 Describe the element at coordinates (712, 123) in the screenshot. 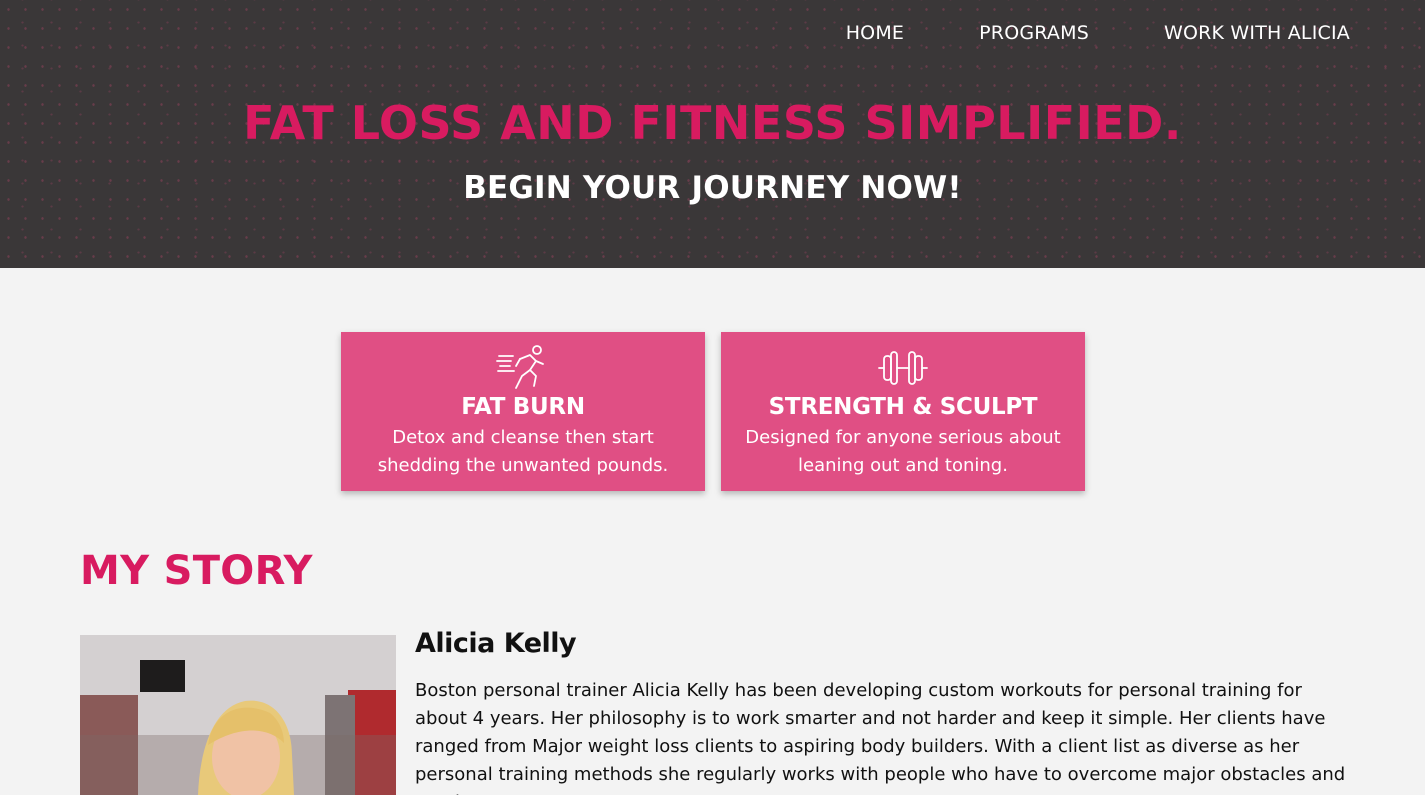

I see `hero-title: FAT LOSS AND FITNESS SIMPLIFIED.` at that location.